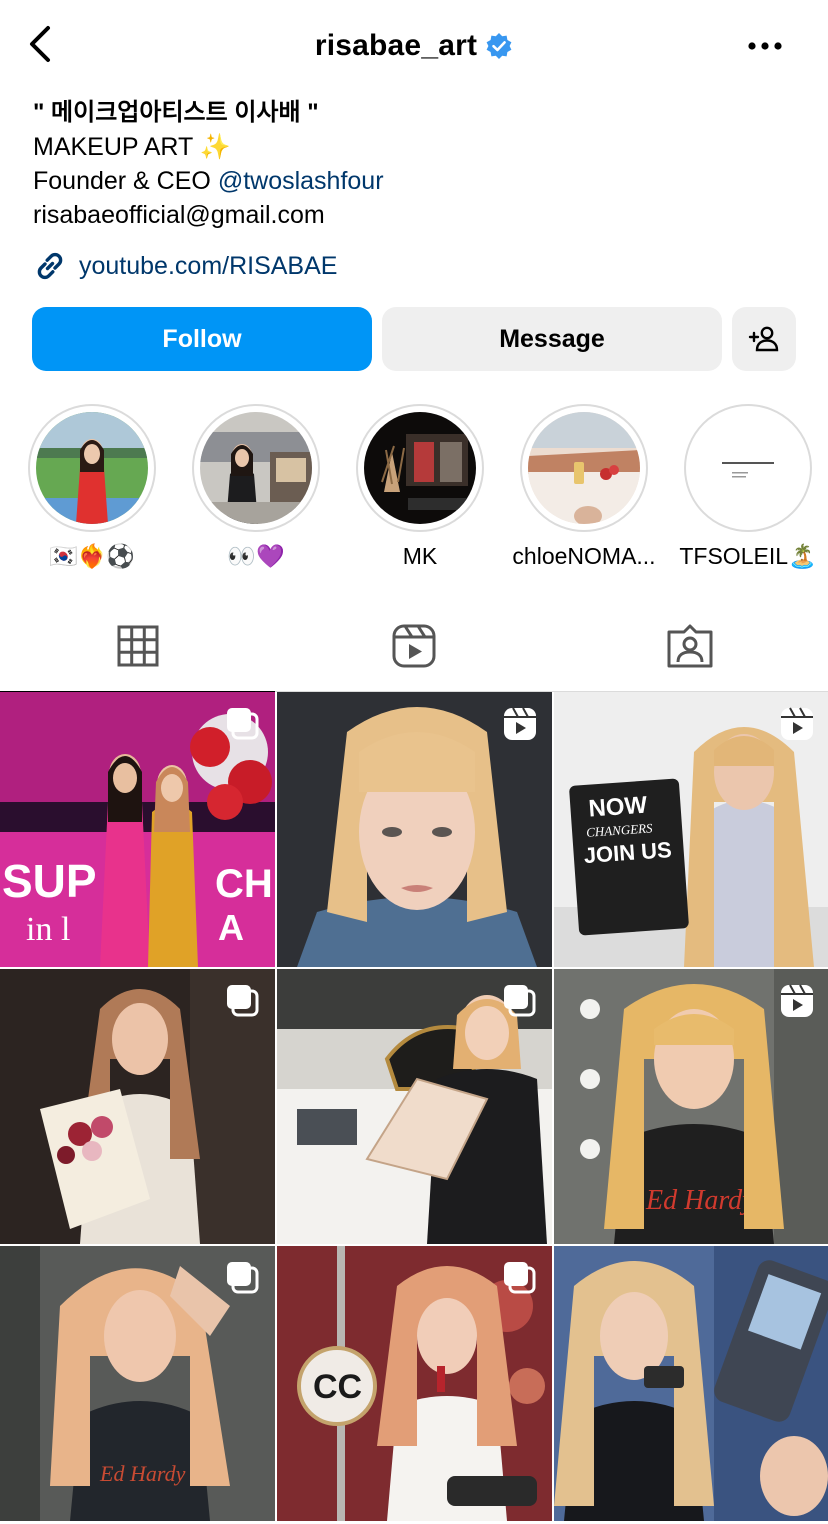 Image resolution: width=828 pixels, height=1524 pixels. I want to click on profile-header: risabae_art, so click(414, 45).